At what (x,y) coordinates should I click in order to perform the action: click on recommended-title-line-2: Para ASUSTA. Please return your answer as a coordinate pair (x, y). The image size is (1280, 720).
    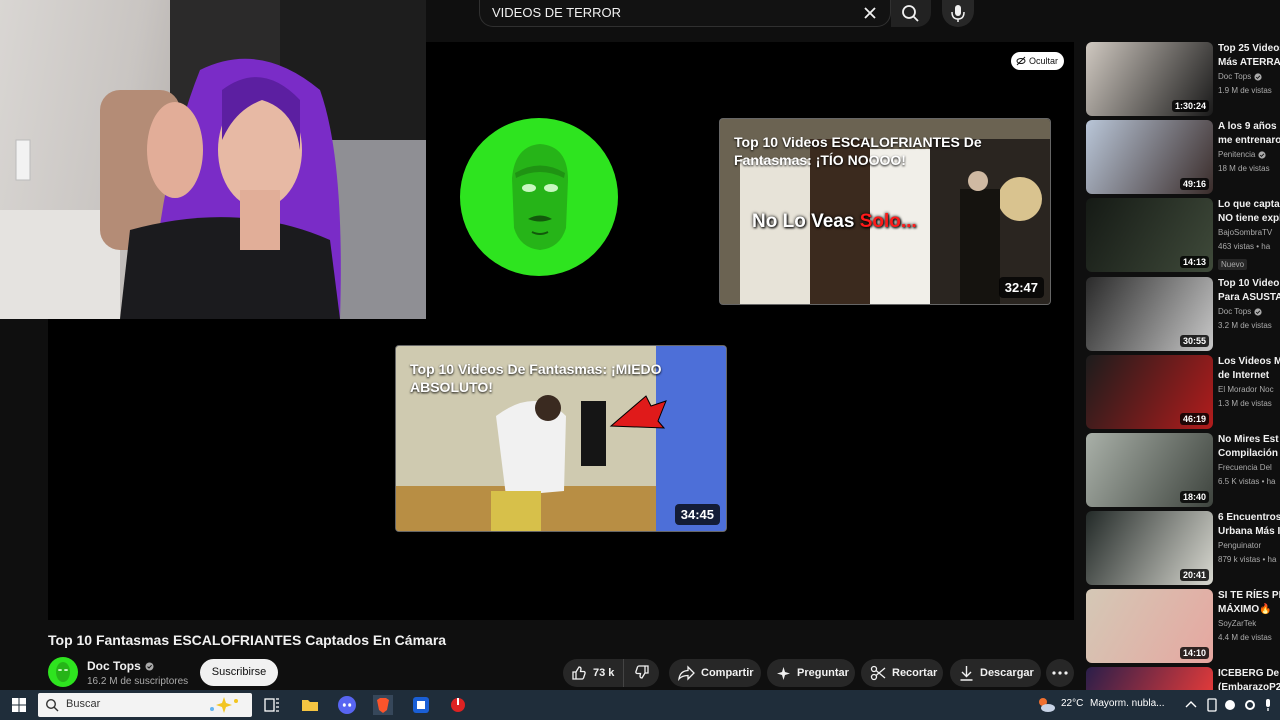
    Looking at the image, I should click on (1249, 298).